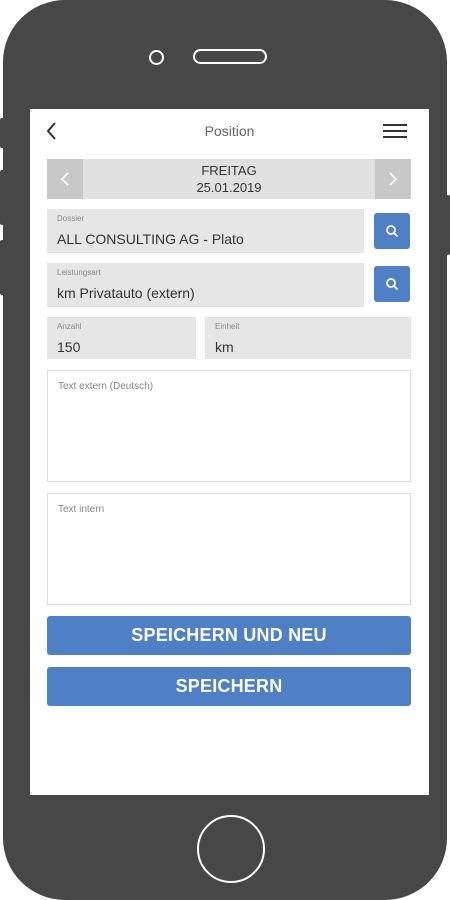 The width and height of the screenshot is (450, 900). I want to click on date-navigator: FREITAG 25.01.2019, so click(229, 179).